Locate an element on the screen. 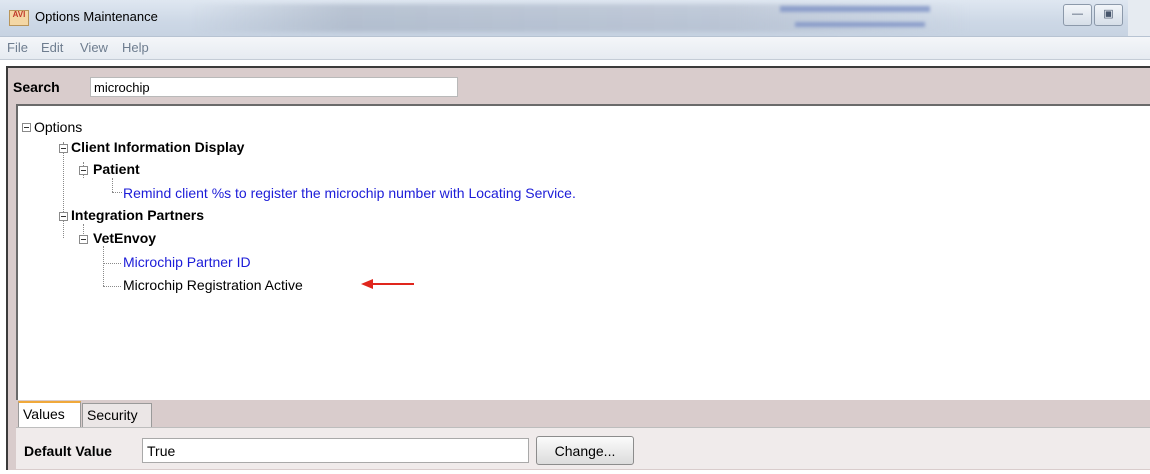  maximize-button: ▣ is located at coordinates (1108, 15).